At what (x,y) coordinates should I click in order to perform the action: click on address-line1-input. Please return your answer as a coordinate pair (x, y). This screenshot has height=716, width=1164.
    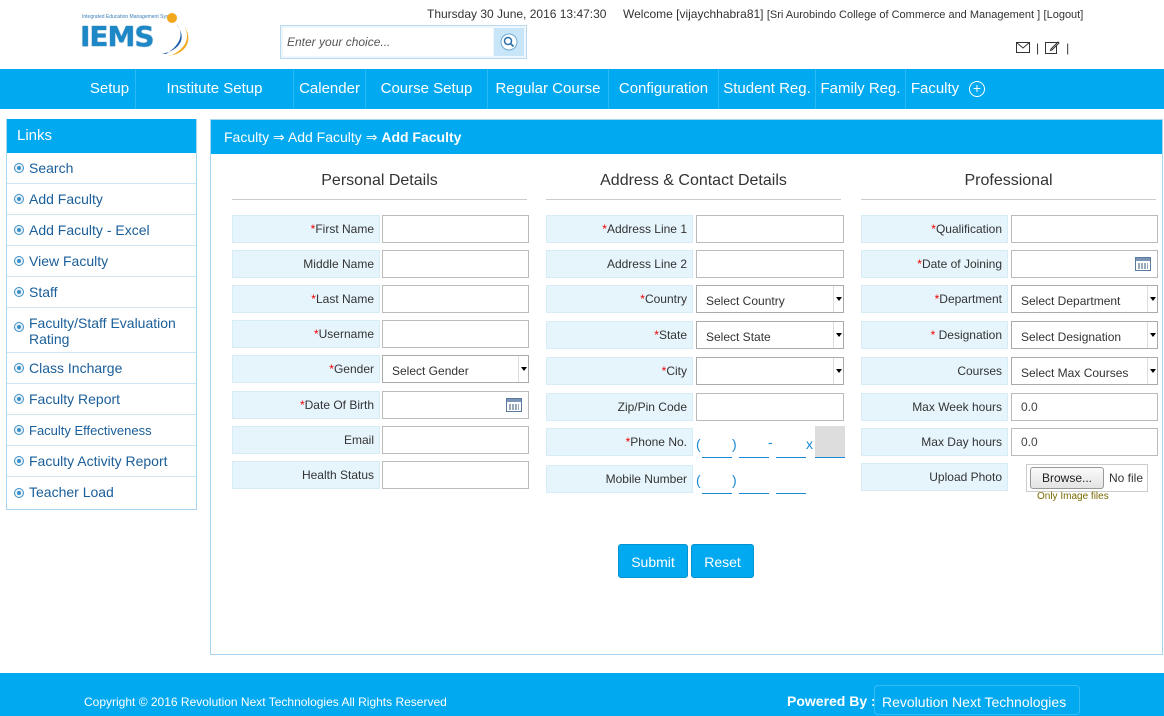
    Looking at the image, I should click on (770, 229).